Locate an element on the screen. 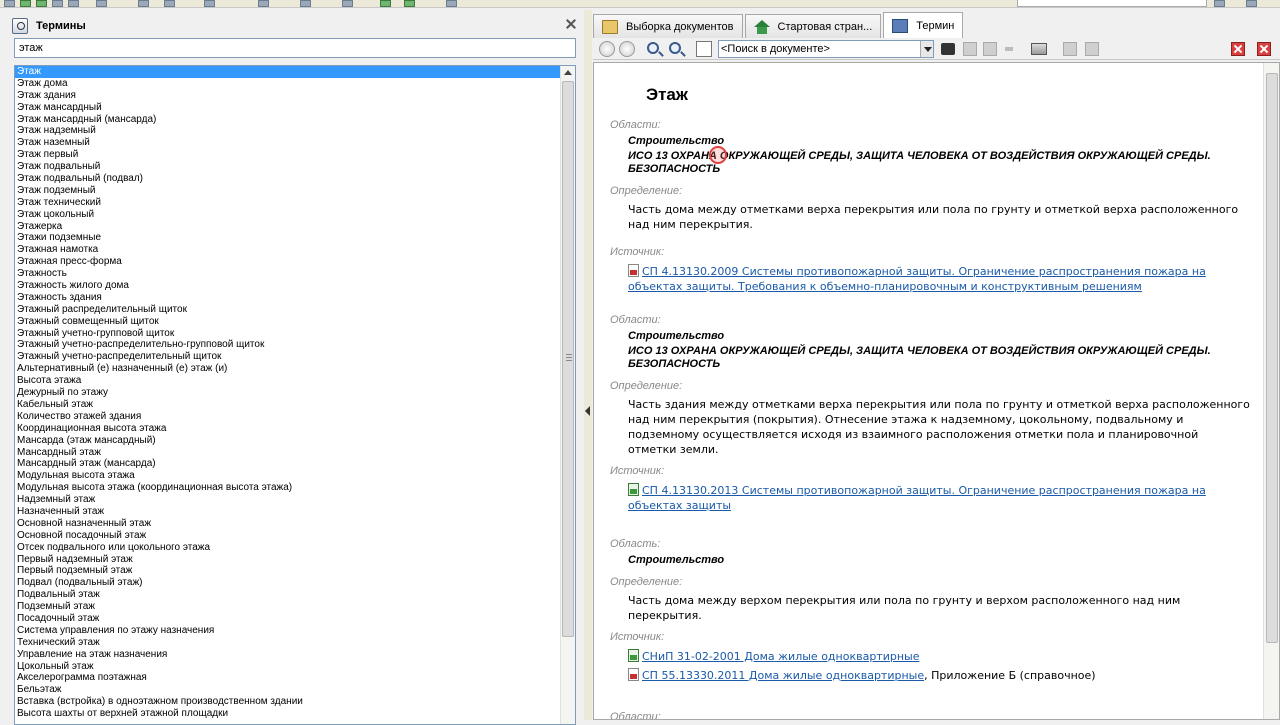 The image size is (1280, 725). term-list-item: Этажная пресс-форма is located at coordinates (288, 262).